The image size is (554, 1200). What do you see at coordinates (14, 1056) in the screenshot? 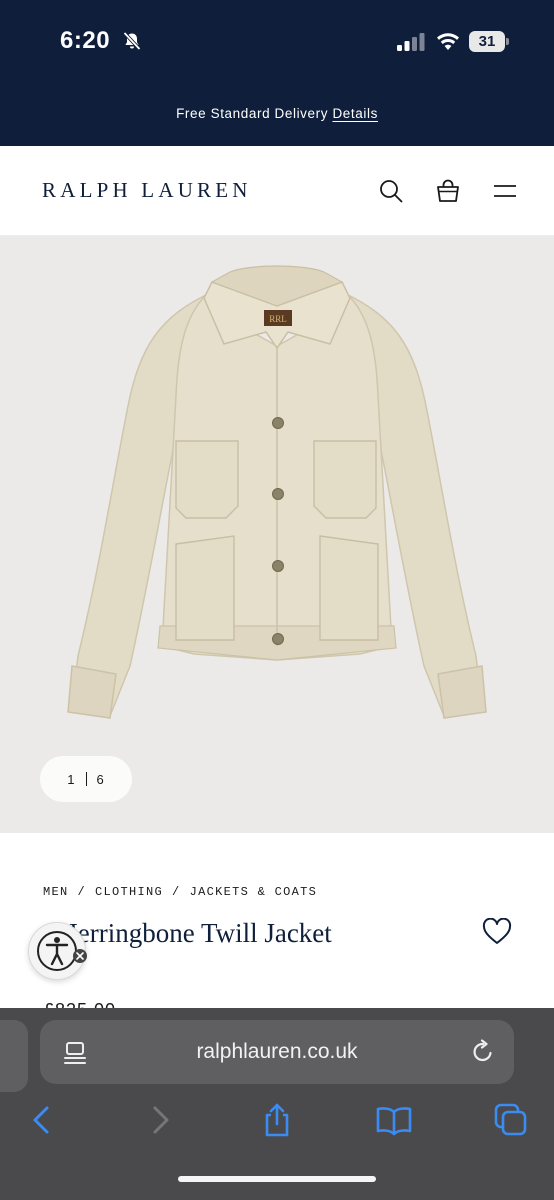
I see `previous-tab-preview` at bounding box center [14, 1056].